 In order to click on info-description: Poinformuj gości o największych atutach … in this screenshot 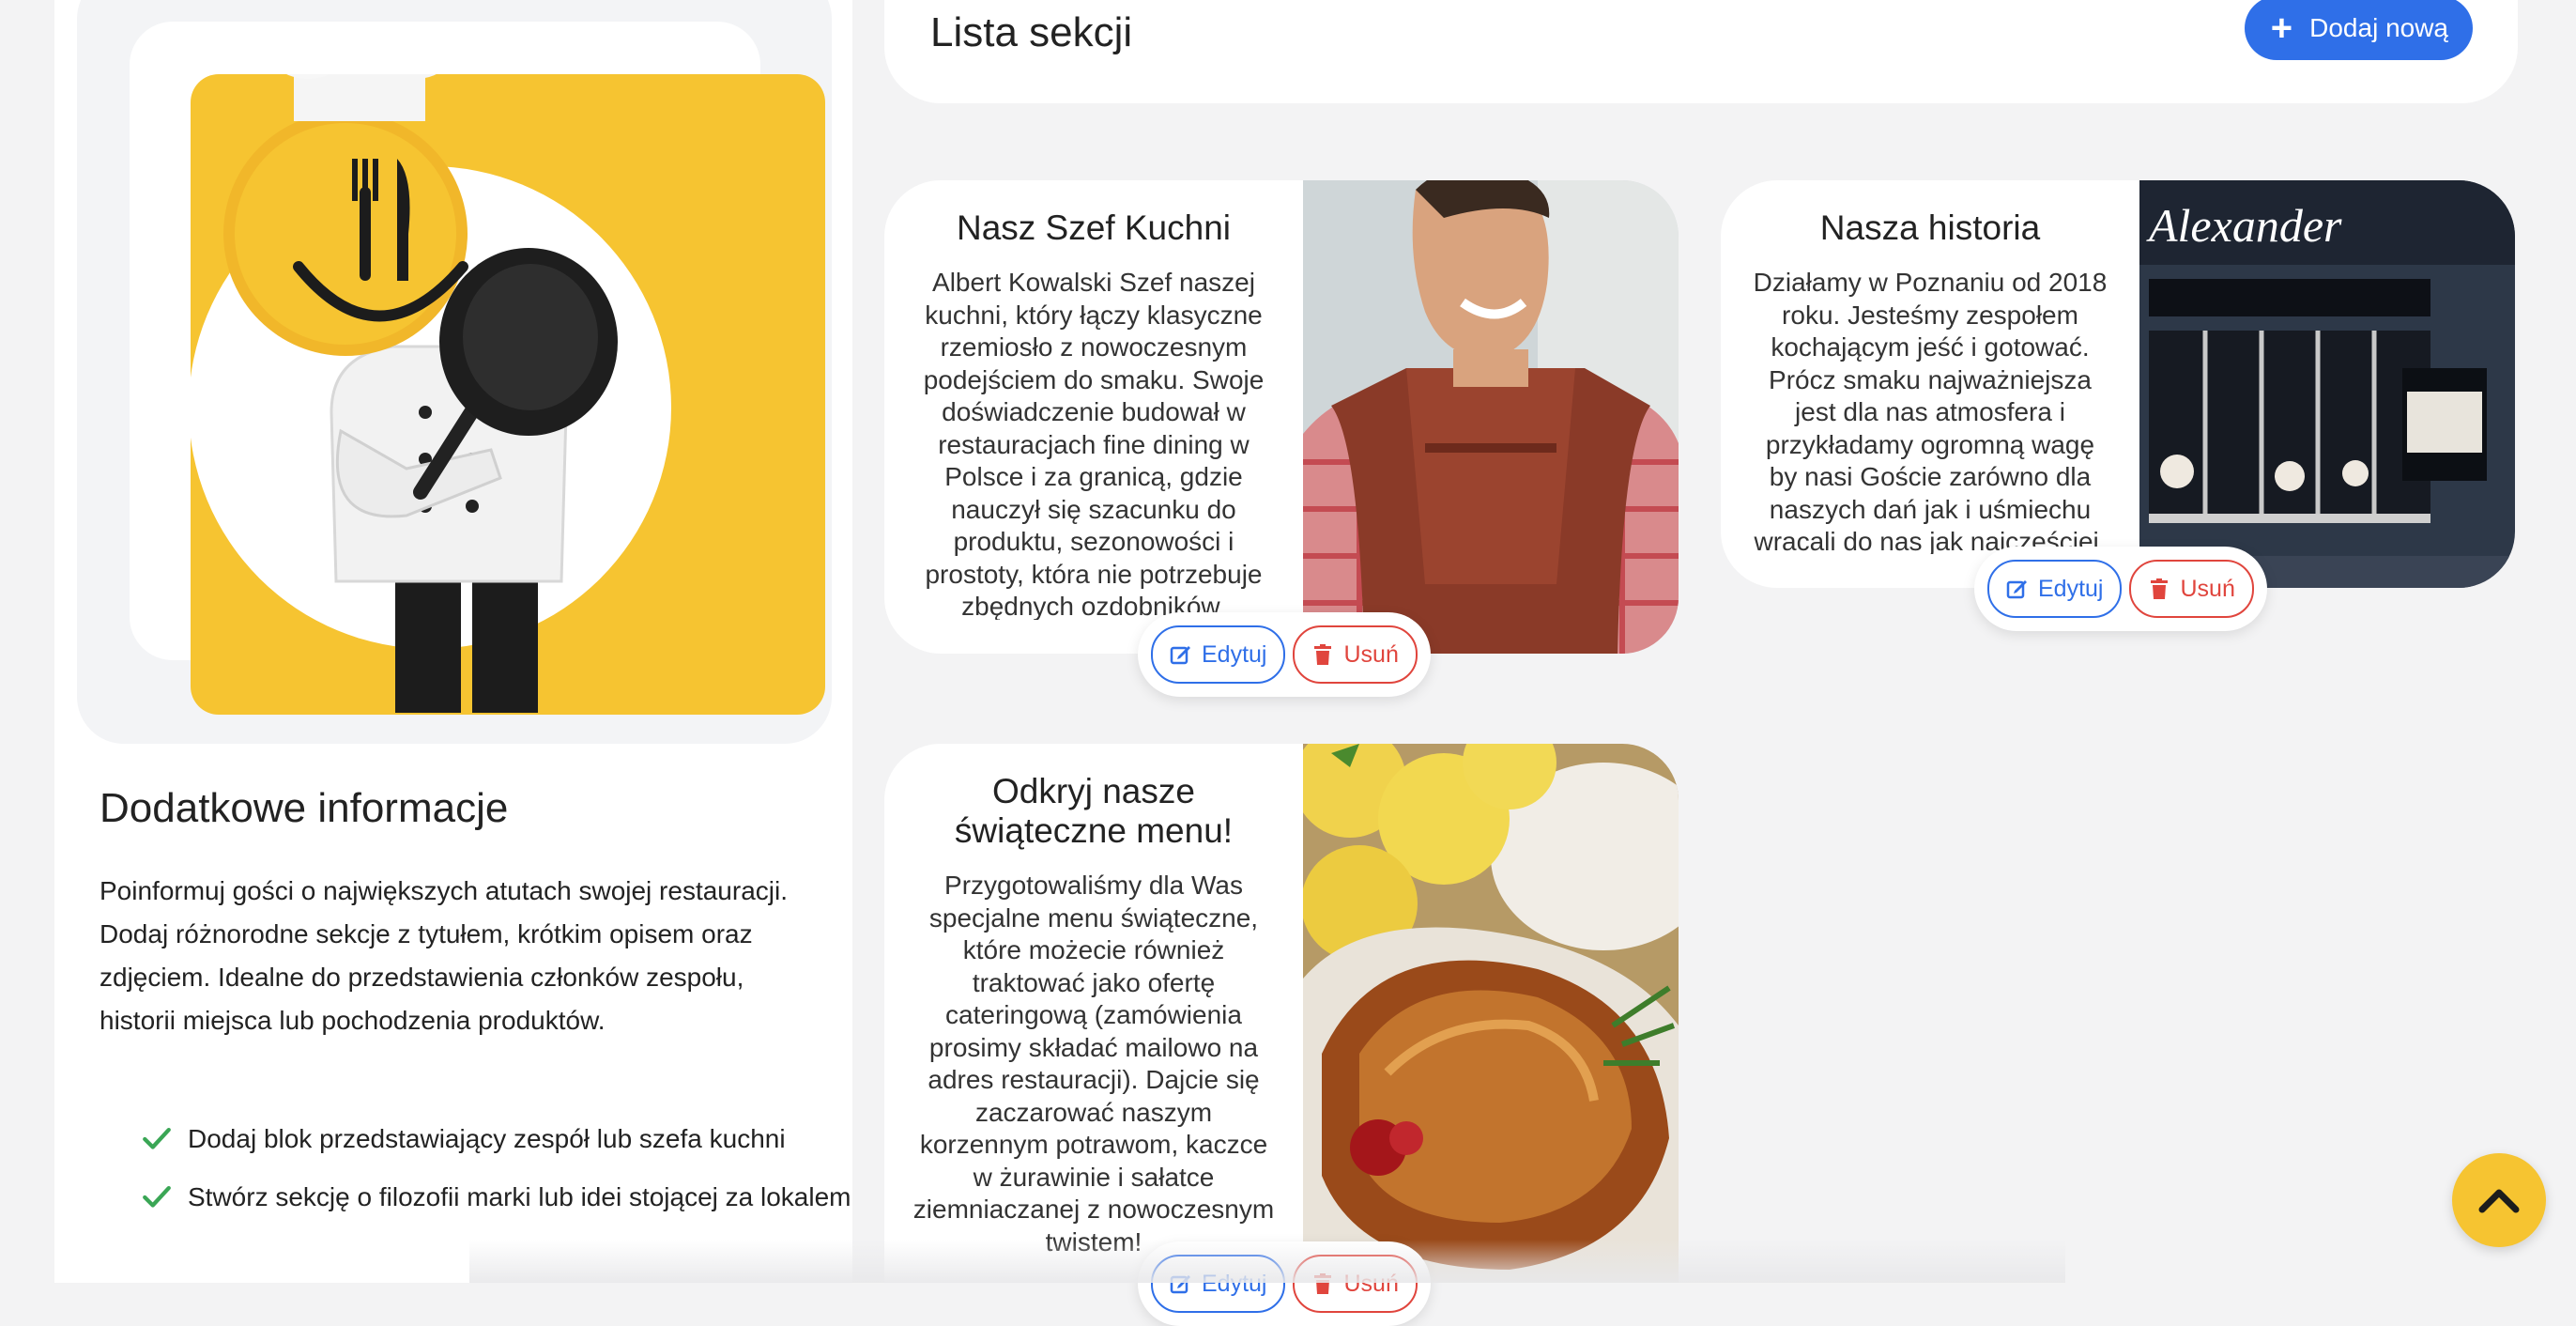, I will do `click(444, 955)`.